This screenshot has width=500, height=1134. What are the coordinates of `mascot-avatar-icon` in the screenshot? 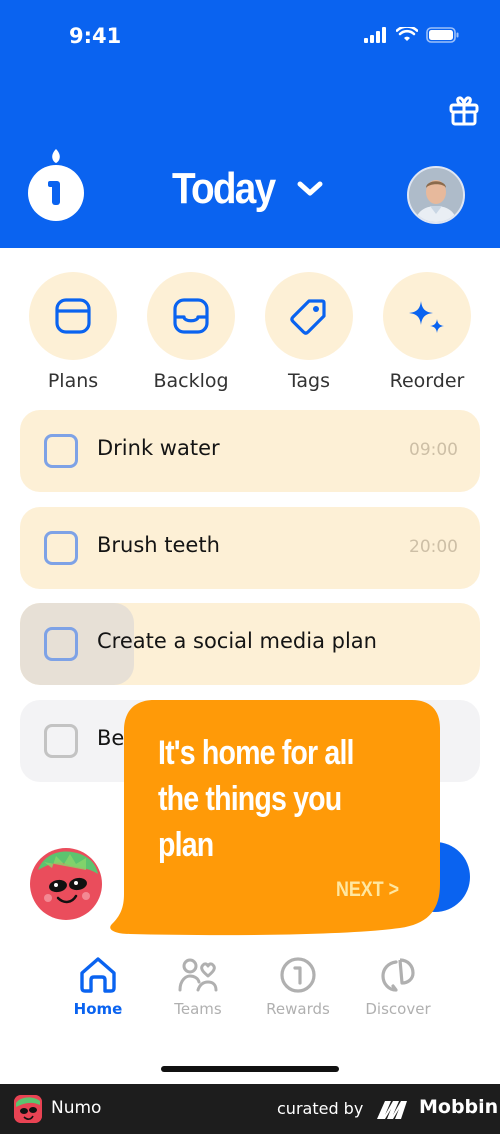 It's located at (66, 884).